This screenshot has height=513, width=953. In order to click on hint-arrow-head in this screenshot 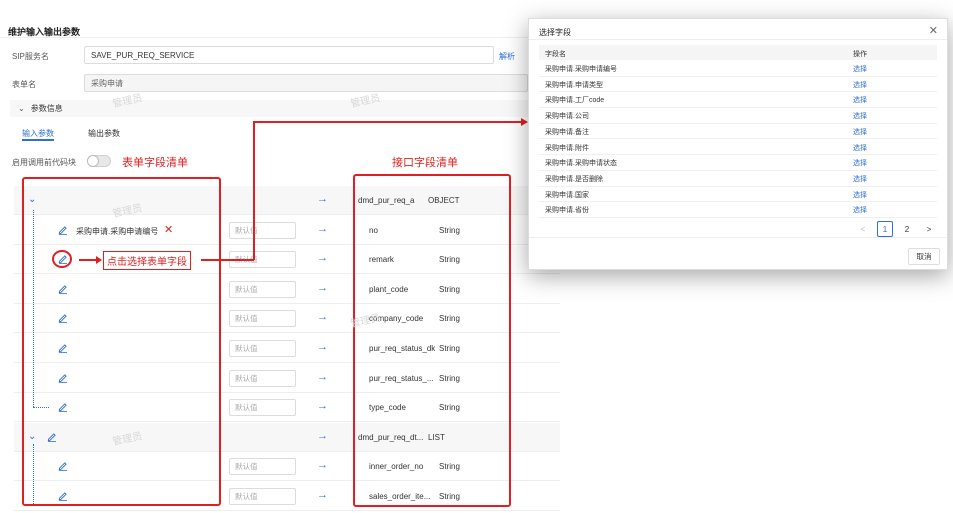, I will do `click(99, 260)`.